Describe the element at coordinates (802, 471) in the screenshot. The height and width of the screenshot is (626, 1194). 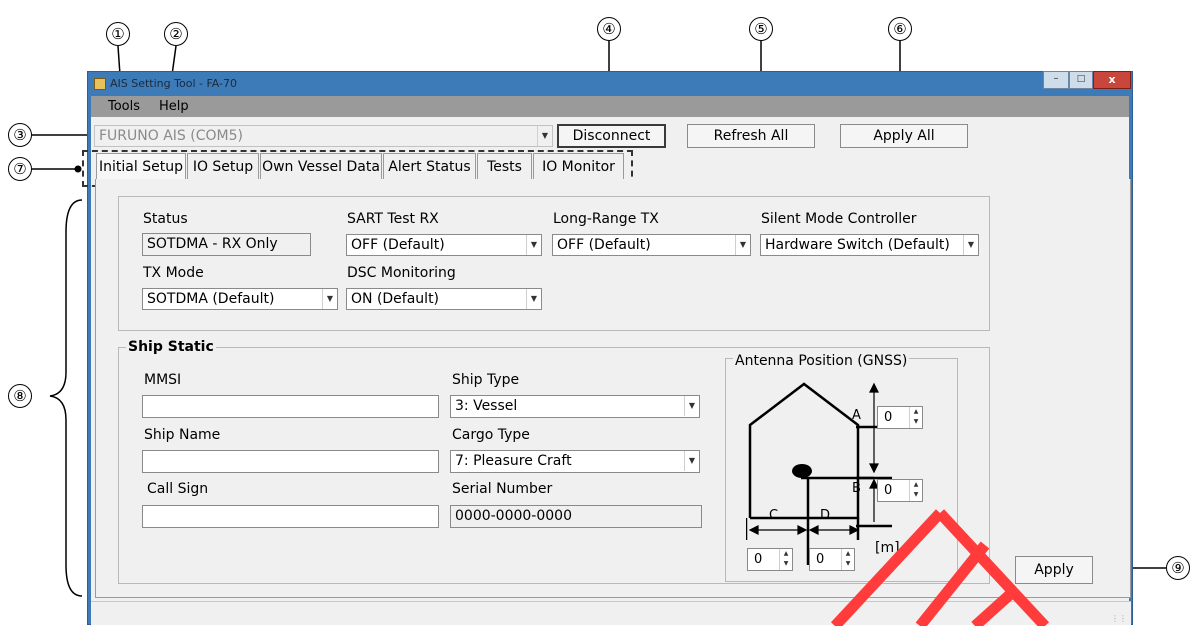
I see `antenna-dot` at that location.